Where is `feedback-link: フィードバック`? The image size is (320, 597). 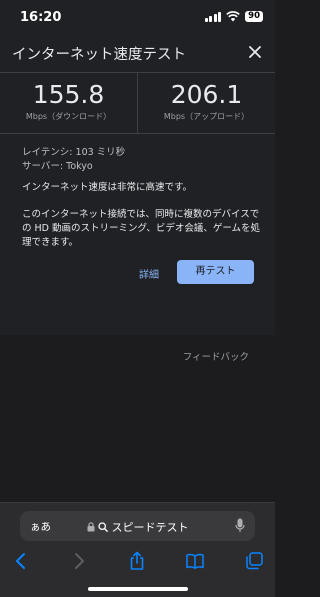
feedback-link: フィードバック is located at coordinates (216, 356).